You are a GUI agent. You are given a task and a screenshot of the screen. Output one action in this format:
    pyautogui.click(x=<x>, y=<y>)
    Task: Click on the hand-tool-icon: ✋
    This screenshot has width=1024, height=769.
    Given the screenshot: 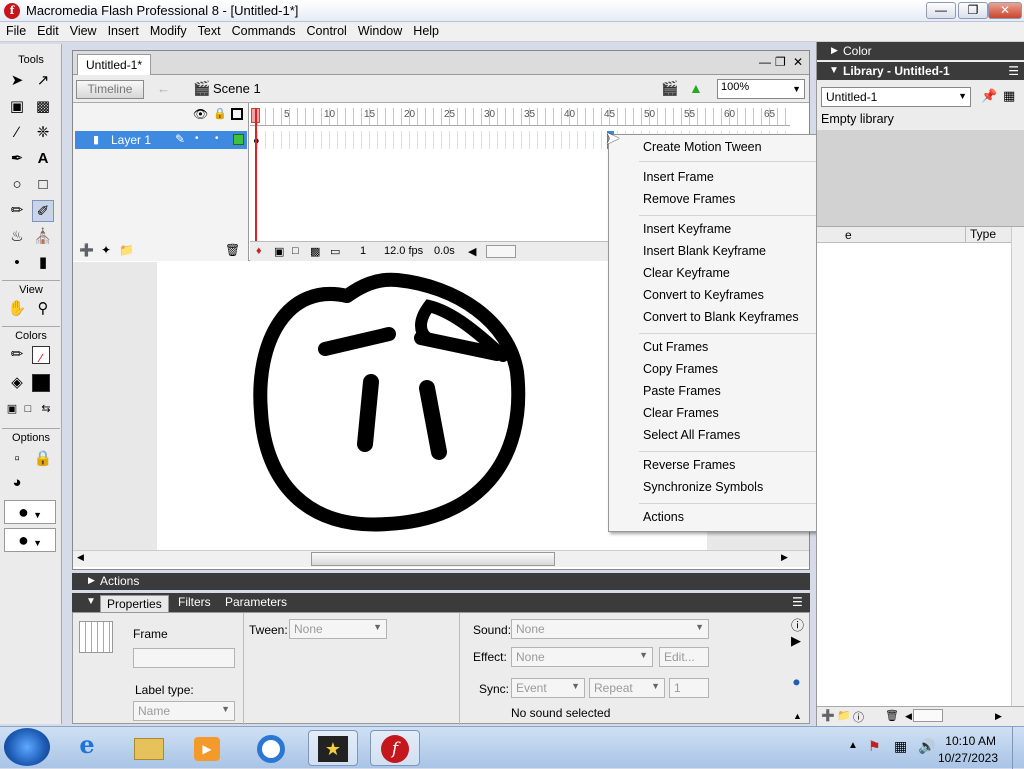 What is the action you would take?
    pyautogui.click(x=17, y=309)
    